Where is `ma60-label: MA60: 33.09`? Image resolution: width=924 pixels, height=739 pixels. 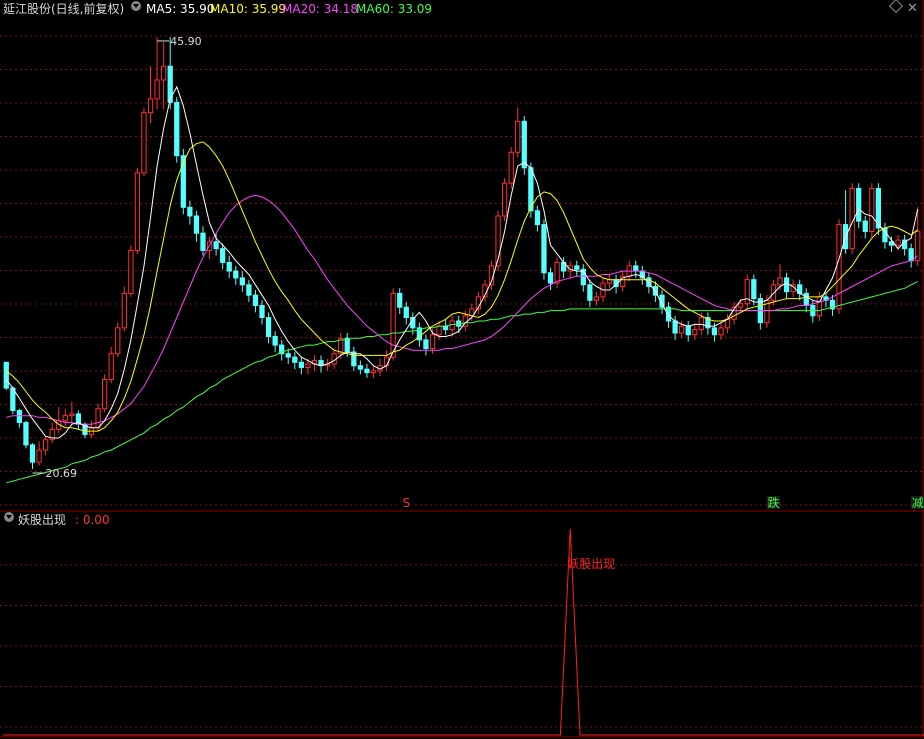
ma60-label: MA60: 33.09 is located at coordinates (394, 9).